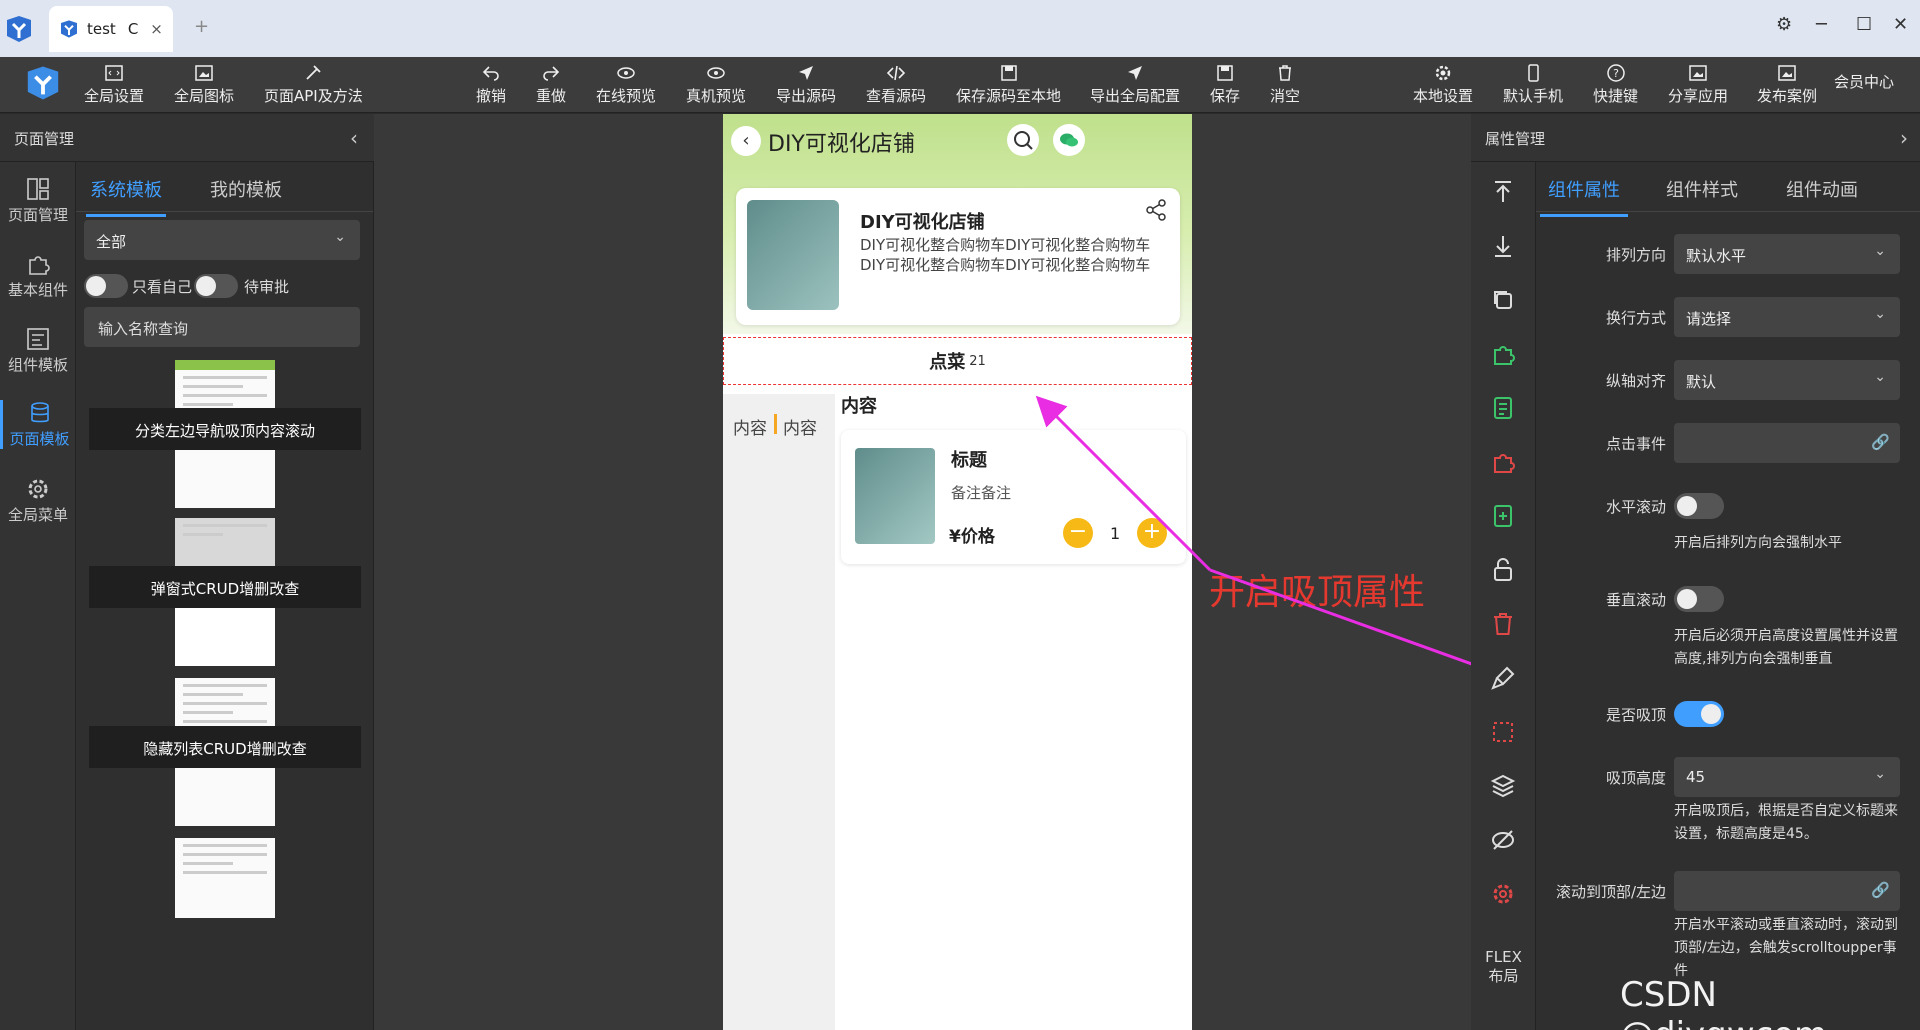  What do you see at coordinates (1787, 84) in the screenshot?
I see `publish-case-button: 发布案例` at bounding box center [1787, 84].